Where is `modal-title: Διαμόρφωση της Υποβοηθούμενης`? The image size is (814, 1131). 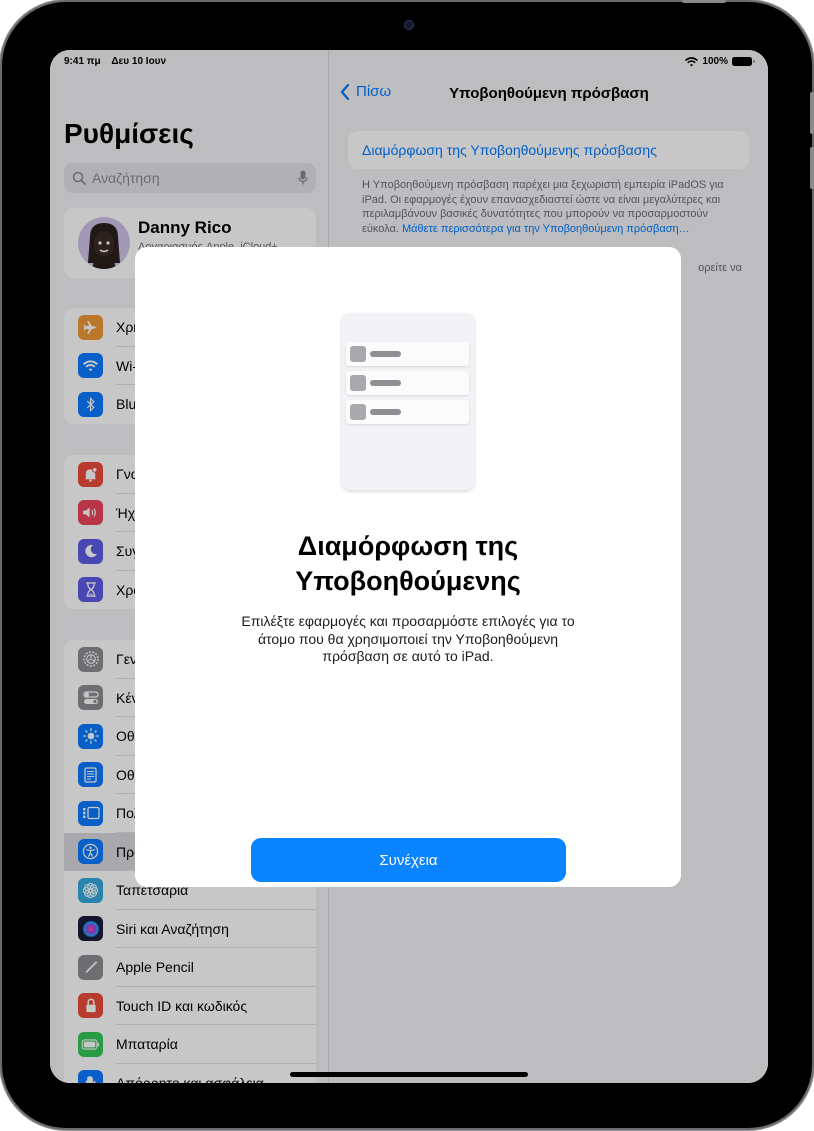 modal-title: Διαμόρφωση της Υποβοηθούμενης is located at coordinates (408, 564).